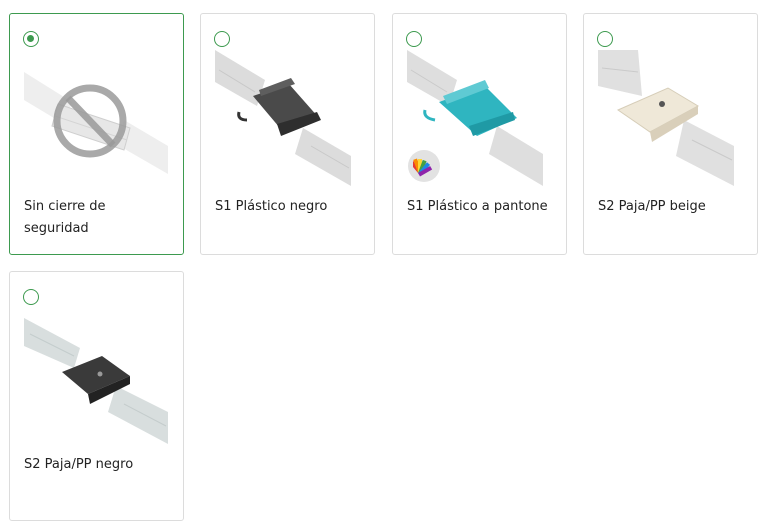 The width and height of the screenshot is (769, 521). I want to click on option-card-s2-black: S2 Paja/PP negro, so click(96, 396).